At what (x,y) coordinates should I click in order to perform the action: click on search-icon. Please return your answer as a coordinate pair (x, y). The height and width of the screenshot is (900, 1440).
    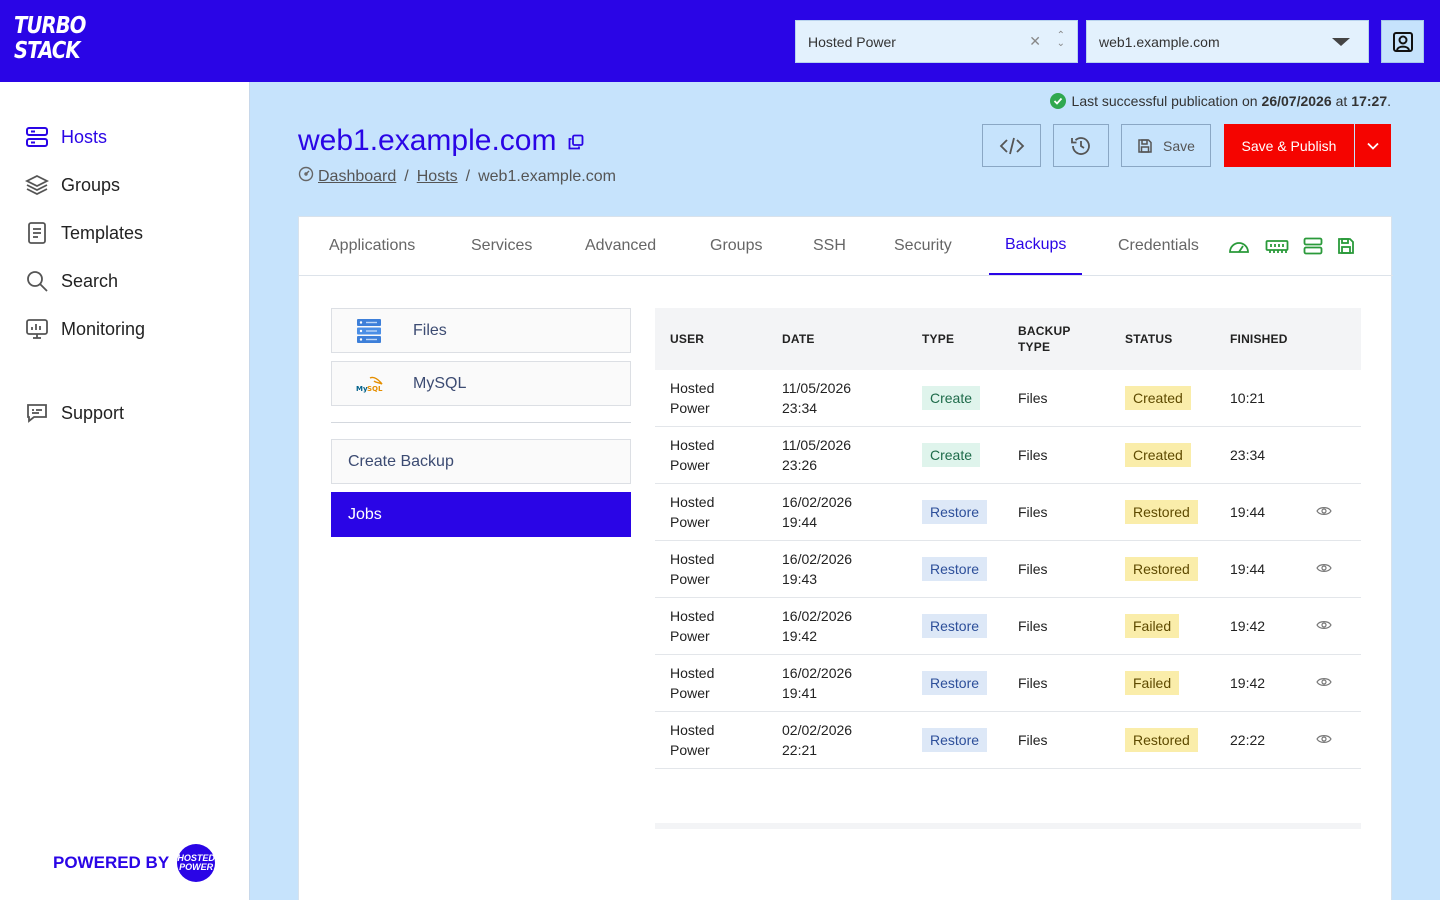
    Looking at the image, I should click on (37, 281).